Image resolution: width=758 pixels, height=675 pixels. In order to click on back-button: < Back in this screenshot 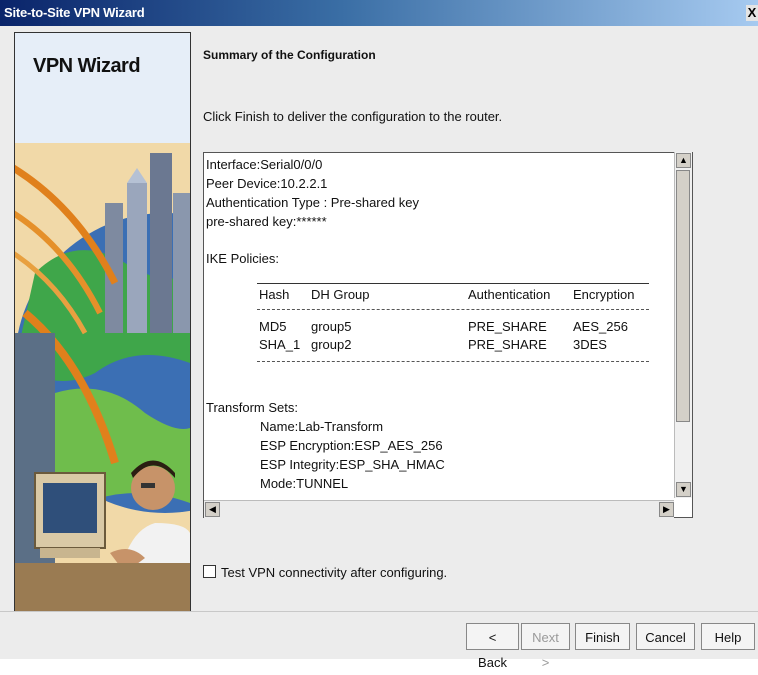, I will do `click(492, 646)`.